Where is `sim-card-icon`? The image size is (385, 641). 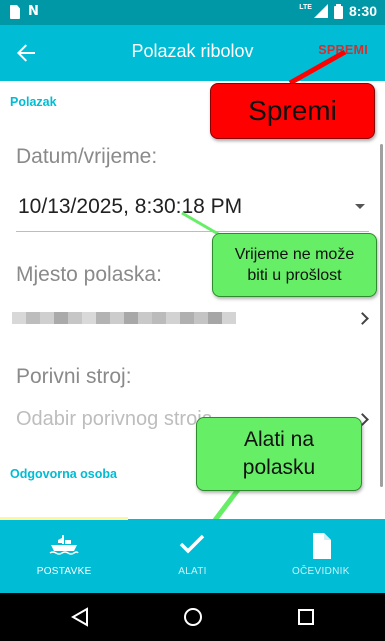
sim-card-icon is located at coordinates (15, 12).